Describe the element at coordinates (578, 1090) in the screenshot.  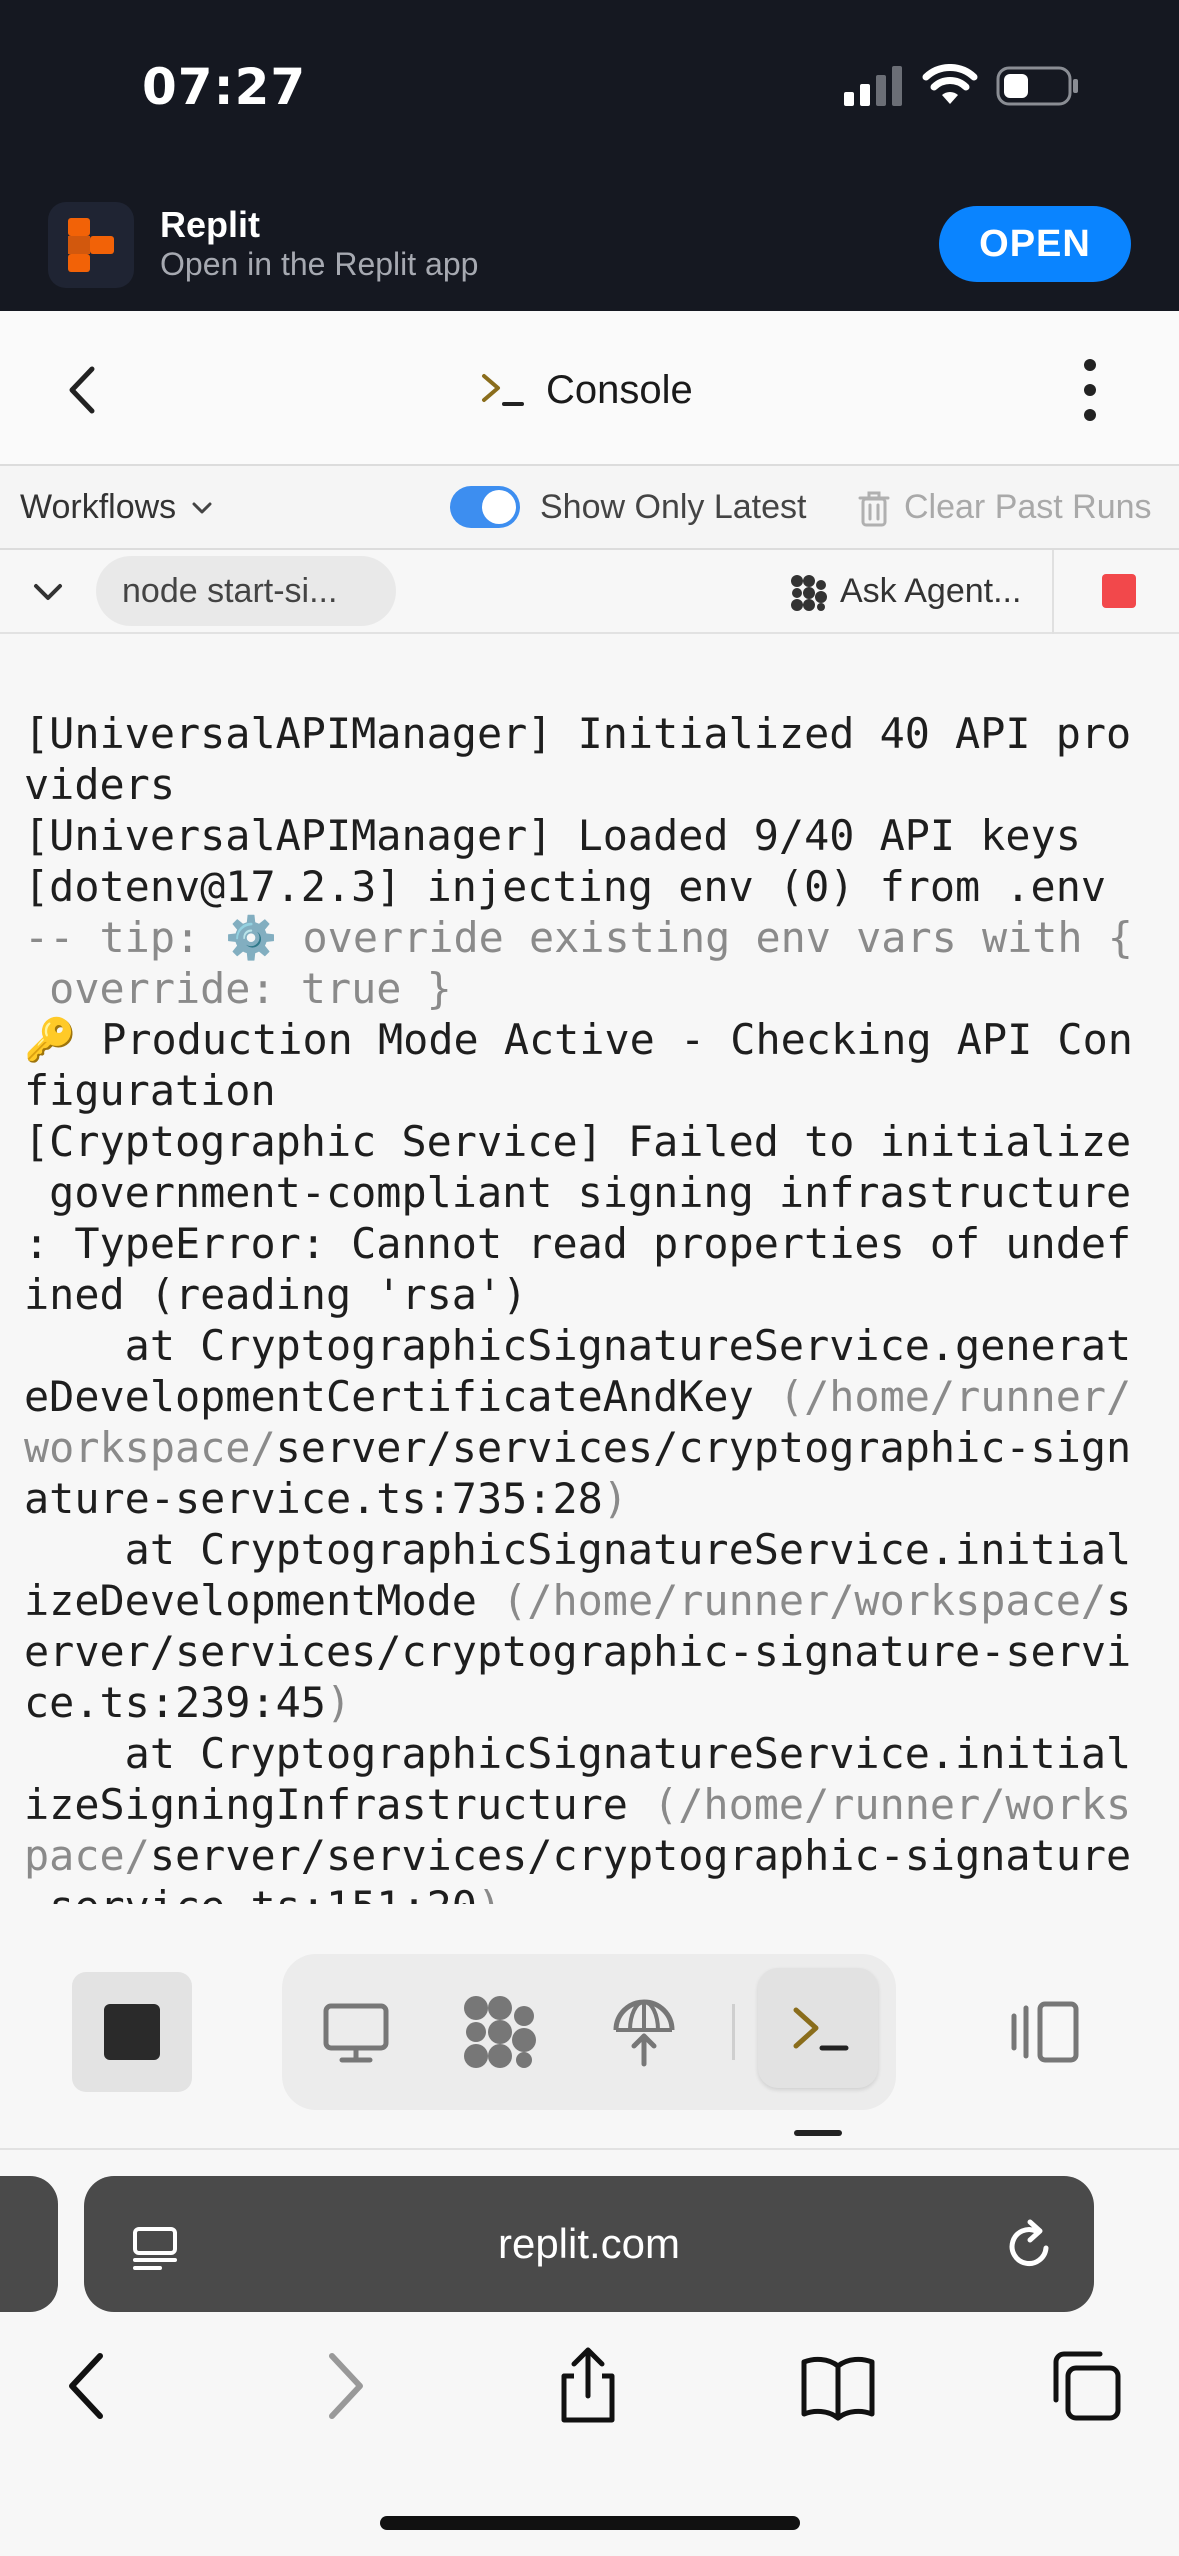
I see `console-line: figuration` at that location.